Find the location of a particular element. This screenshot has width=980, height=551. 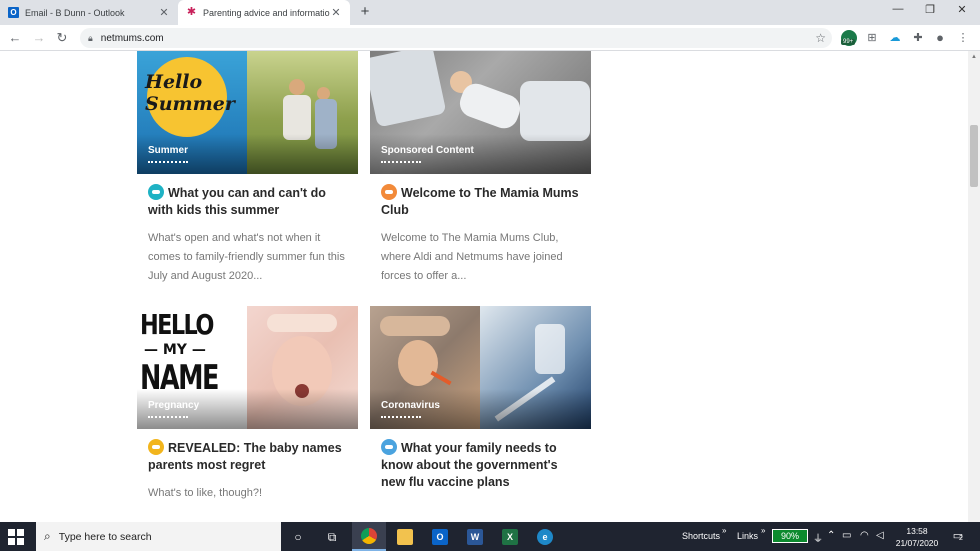

taskbar-word: W is located at coordinates (475, 536).